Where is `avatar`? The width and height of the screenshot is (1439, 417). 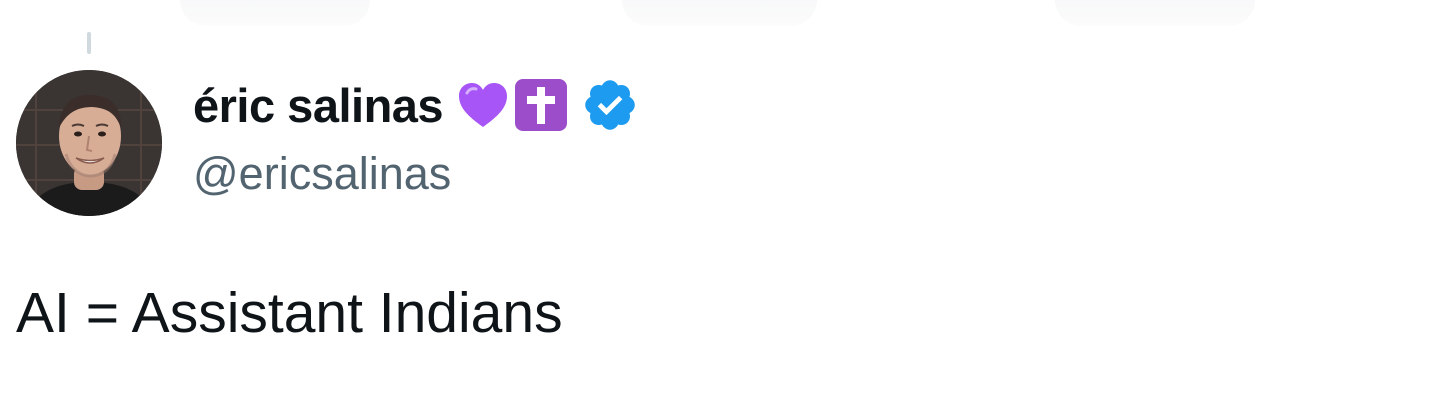
avatar is located at coordinates (89, 143).